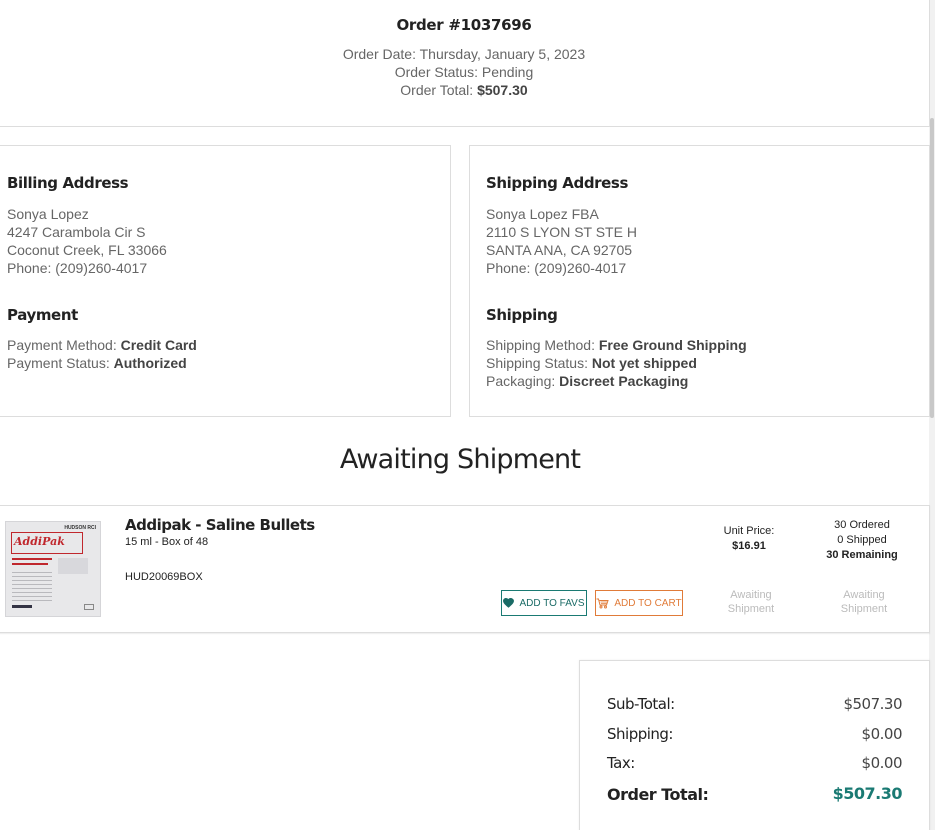  What do you see at coordinates (556, 268) in the screenshot?
I see `shipping-phone: Phone: (209)260-4017` at bounding box center [556, 268].